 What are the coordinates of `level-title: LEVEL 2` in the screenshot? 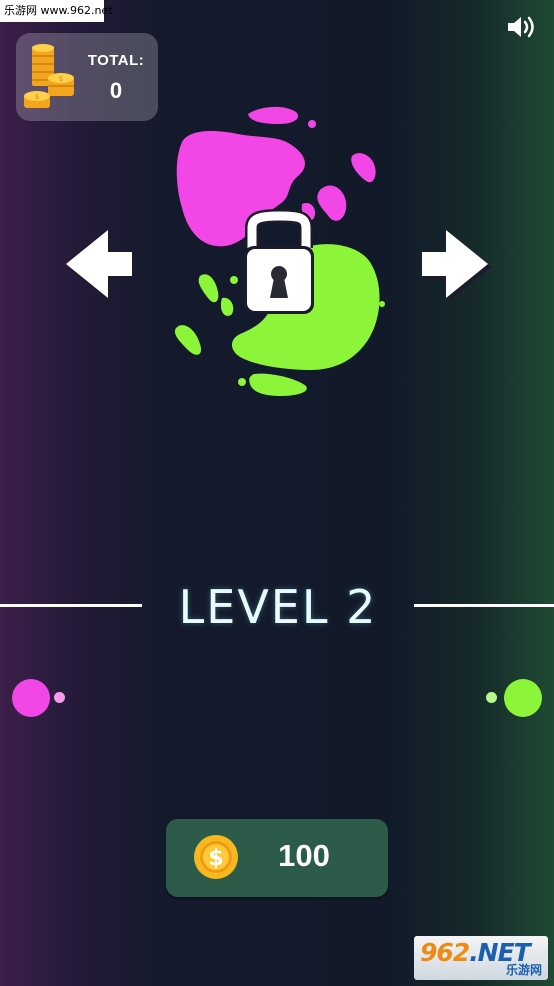 It's located at (278, 607).